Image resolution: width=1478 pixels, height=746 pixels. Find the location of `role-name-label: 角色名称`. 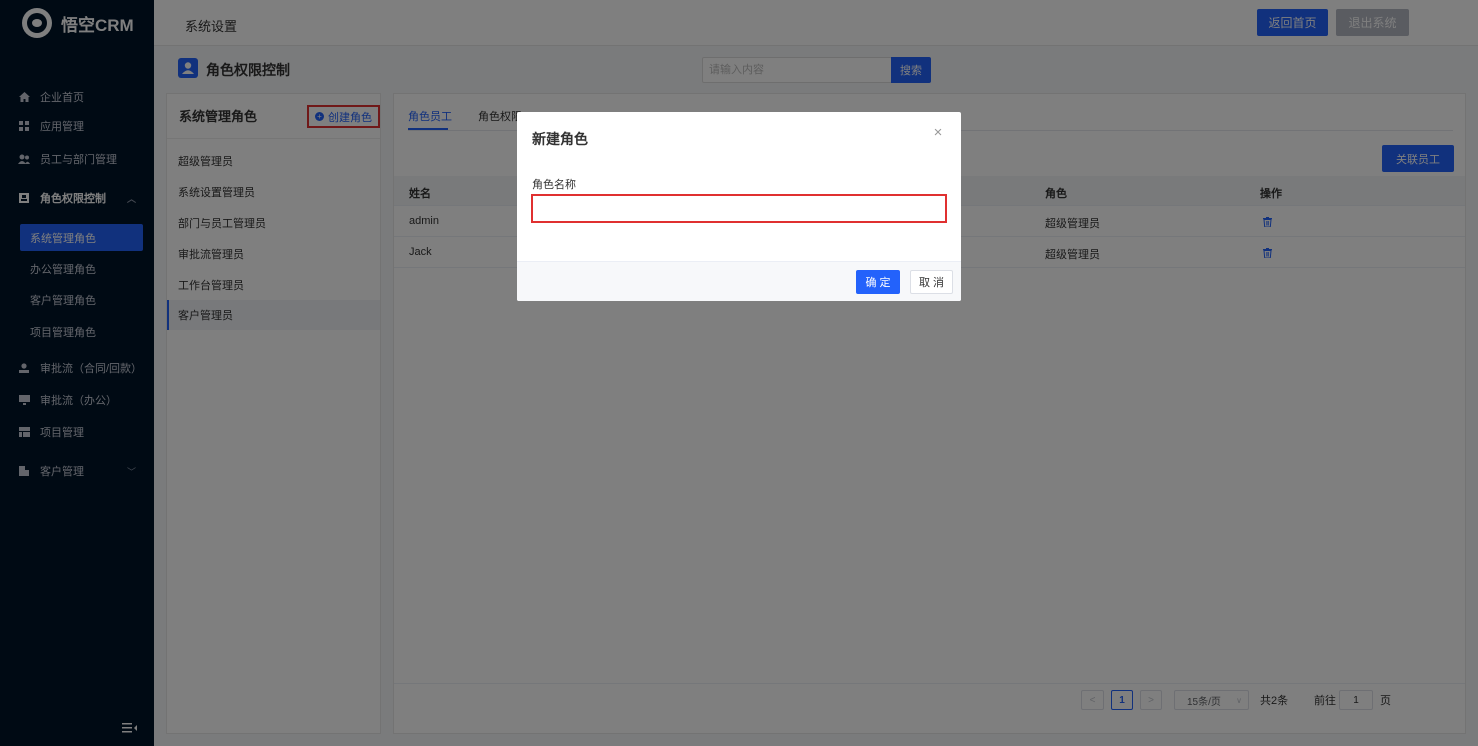

role-name-label: 角色名称 is located at coordinates (554, 185).